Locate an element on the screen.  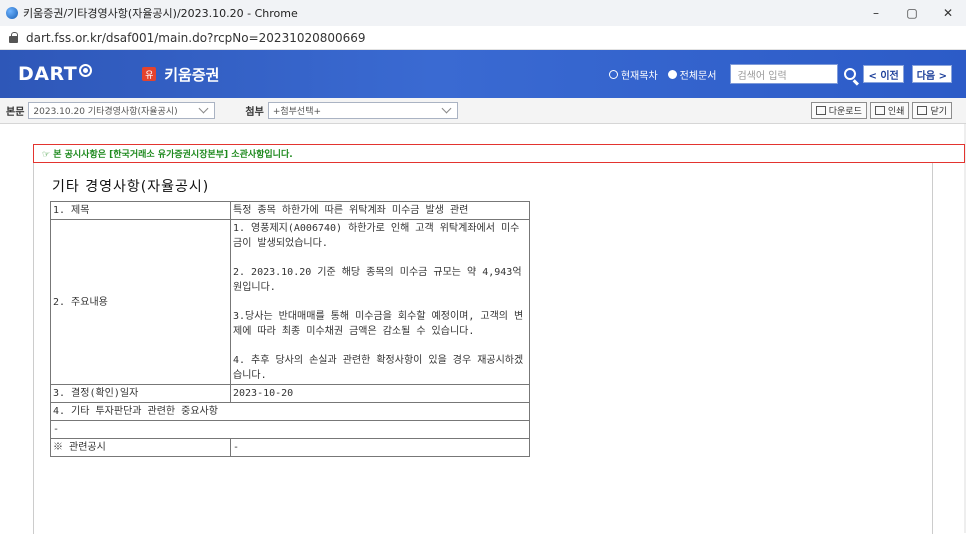
search-input: 검색어 입력 is located at coordinates (784, 74).